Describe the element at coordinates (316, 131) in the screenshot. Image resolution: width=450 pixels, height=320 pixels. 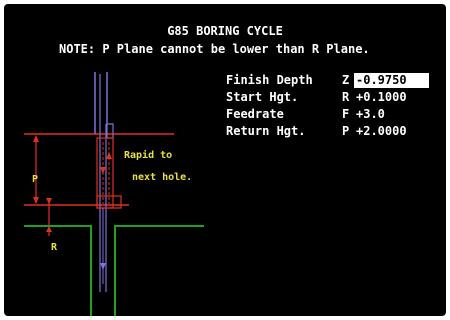
I see `param-row-return-height: Return Hgt. P +2.0000` at that location.